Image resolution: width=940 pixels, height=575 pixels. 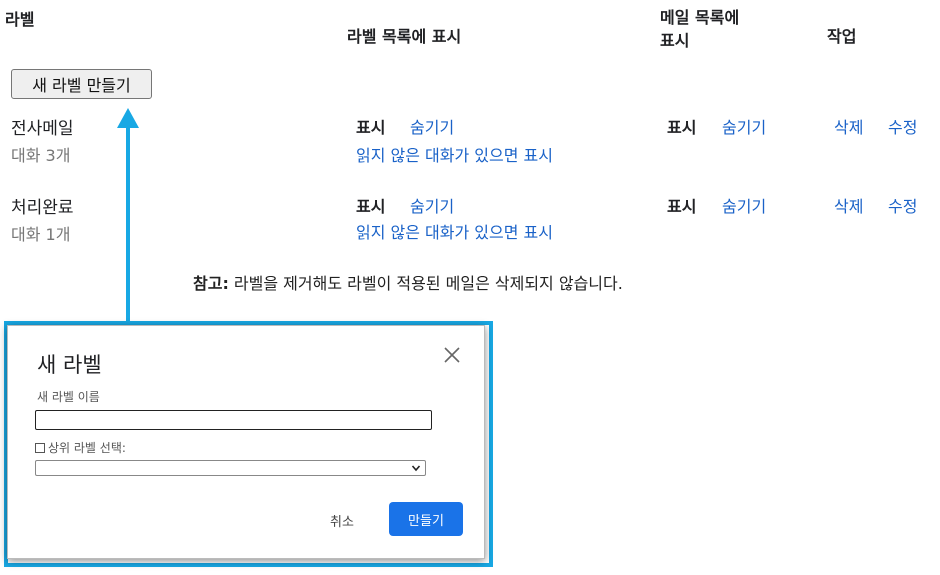 I want to click on annotation-arrow-head-icon, so click(x=128, y=118).